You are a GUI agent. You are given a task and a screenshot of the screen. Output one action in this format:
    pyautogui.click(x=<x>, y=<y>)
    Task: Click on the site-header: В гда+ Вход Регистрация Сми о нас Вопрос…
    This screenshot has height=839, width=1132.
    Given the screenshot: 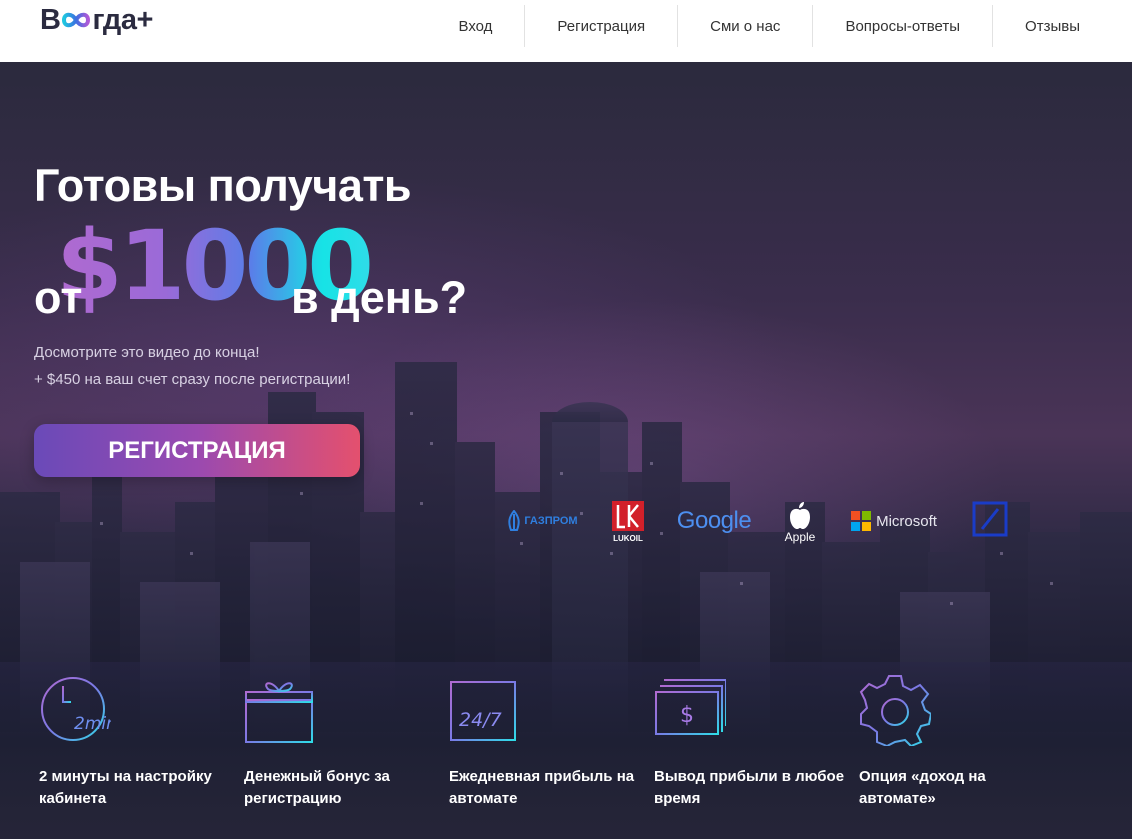 What is the action you would take?
    pyautogui.click(x=566, y=31)
    